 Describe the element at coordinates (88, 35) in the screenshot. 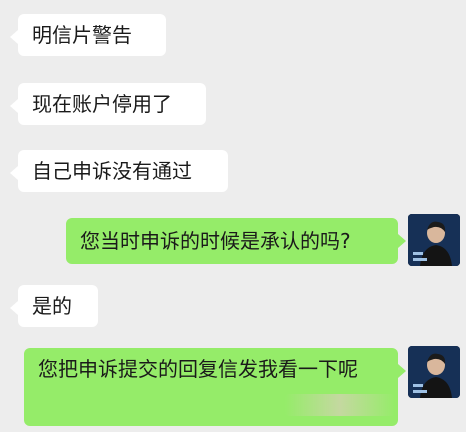

I see `message-bubble-incoming: 明信片警告` at that location.